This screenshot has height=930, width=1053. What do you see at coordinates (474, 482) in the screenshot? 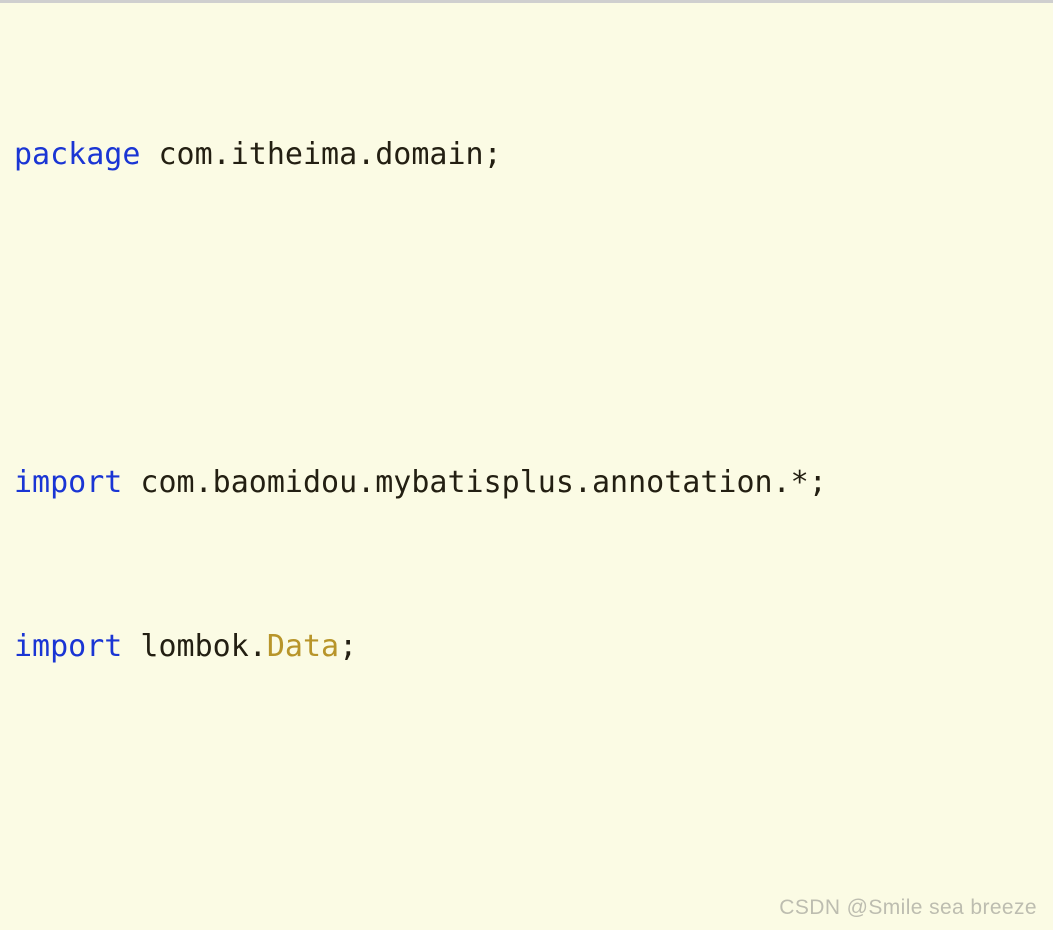
I see `import-path-mybatisplus: com.baomidou.mybatisplus.annotation.*;` at bounding box center [474, 482].